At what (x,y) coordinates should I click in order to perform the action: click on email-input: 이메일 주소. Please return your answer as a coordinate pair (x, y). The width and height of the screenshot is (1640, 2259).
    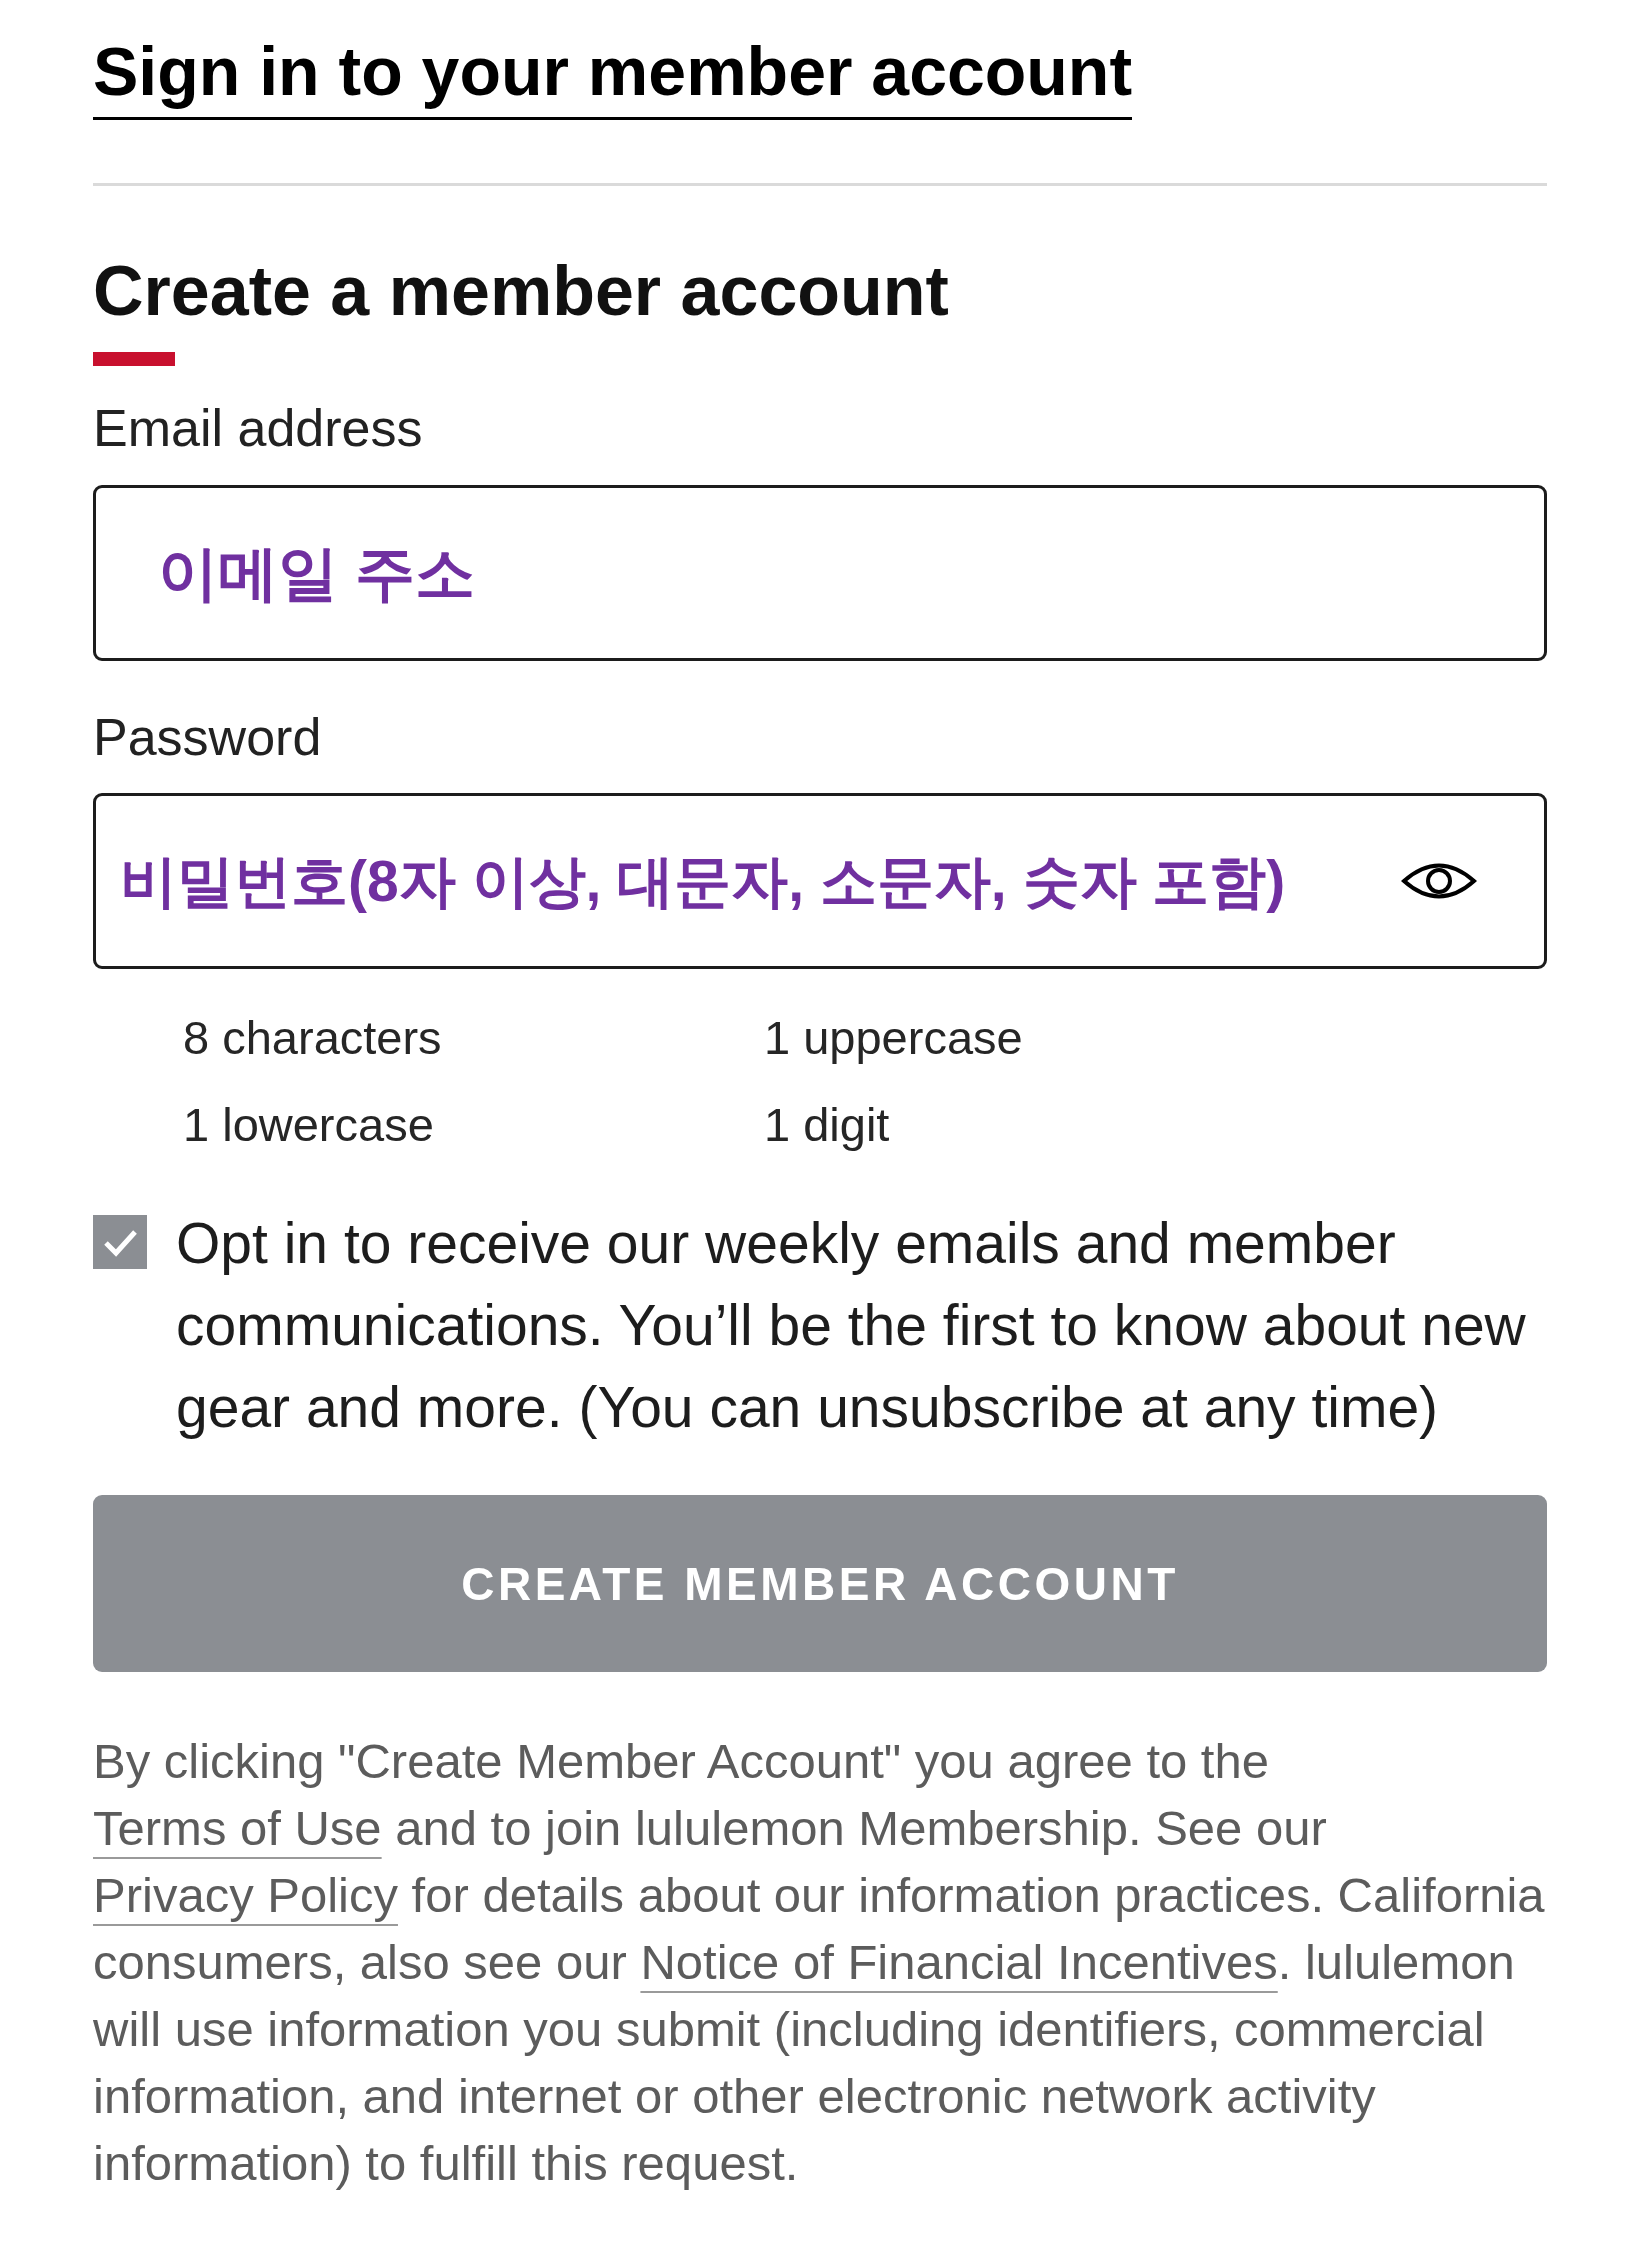
    Looking at the image, I should click on (820, 573).